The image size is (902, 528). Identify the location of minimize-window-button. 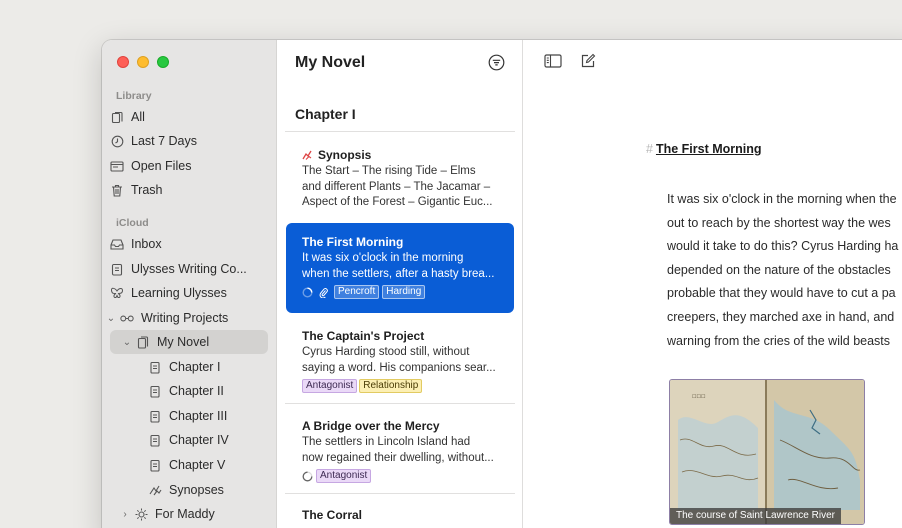
(143, 62).